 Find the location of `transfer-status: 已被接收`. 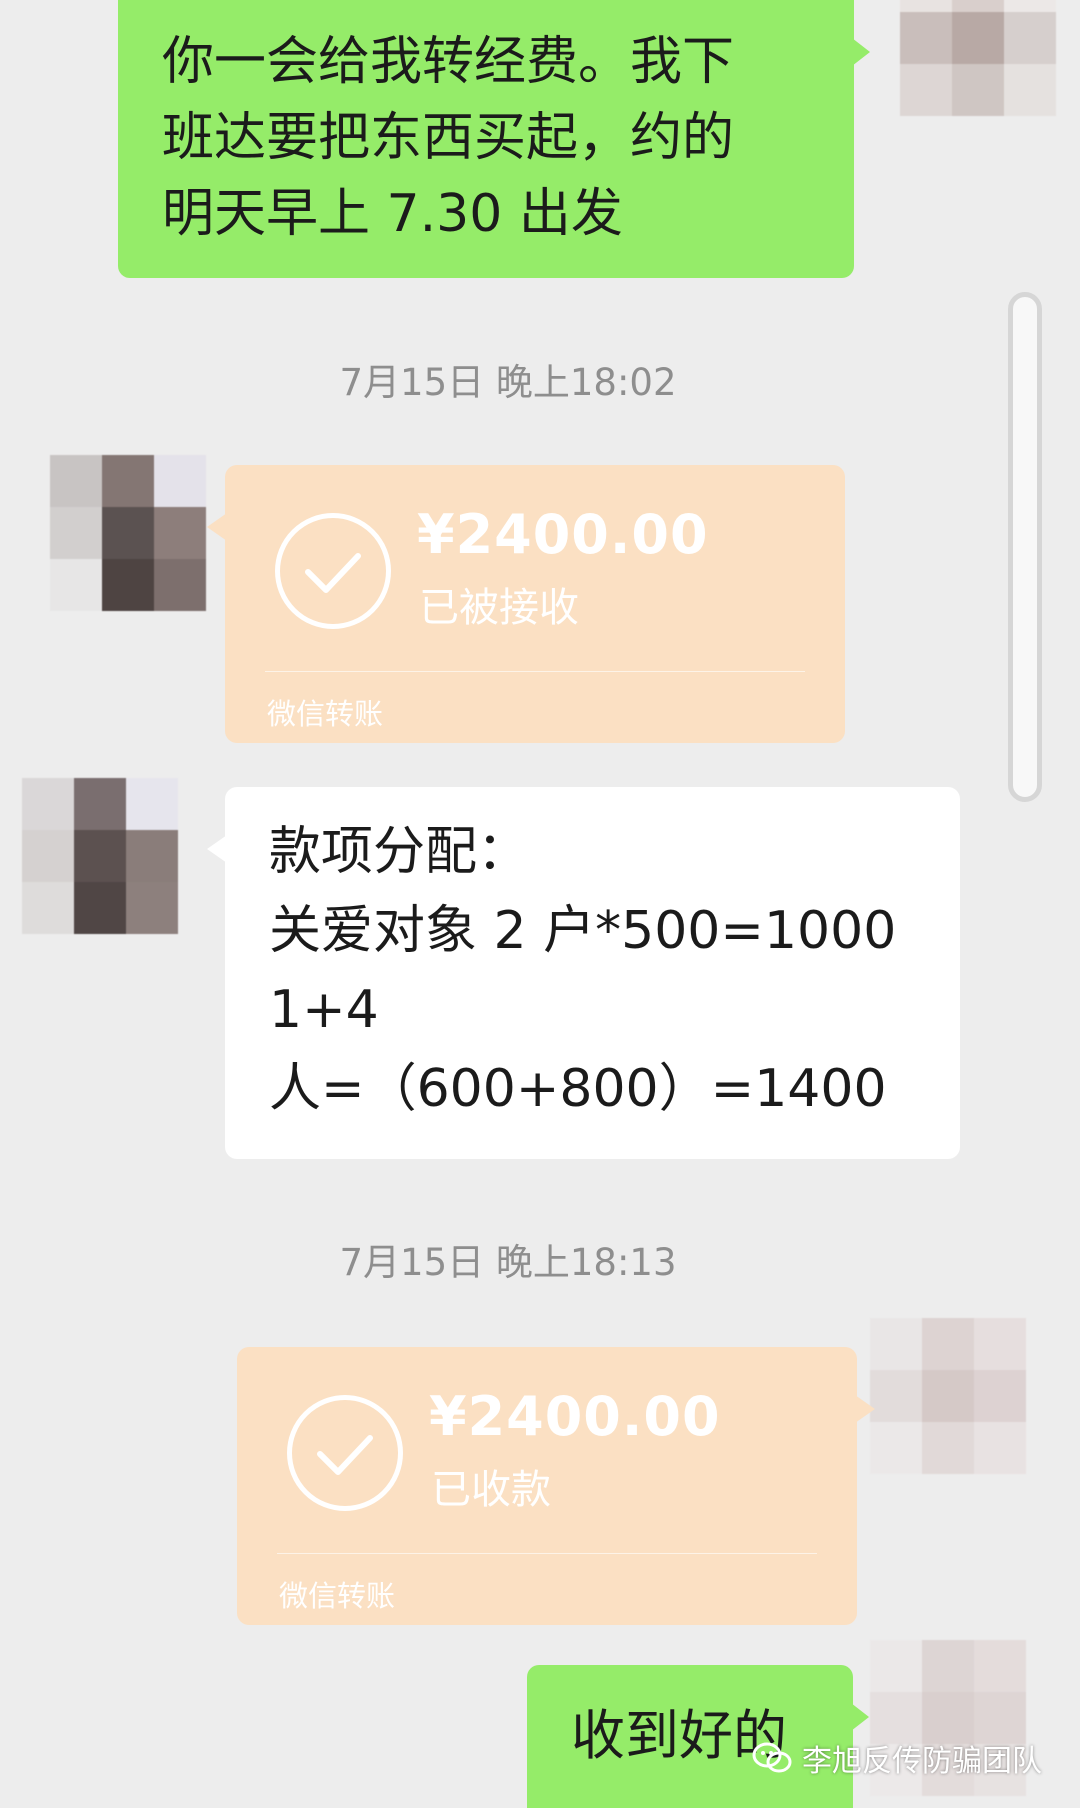

transfer-status: 已被接收 is located at coordinates (499, 608).